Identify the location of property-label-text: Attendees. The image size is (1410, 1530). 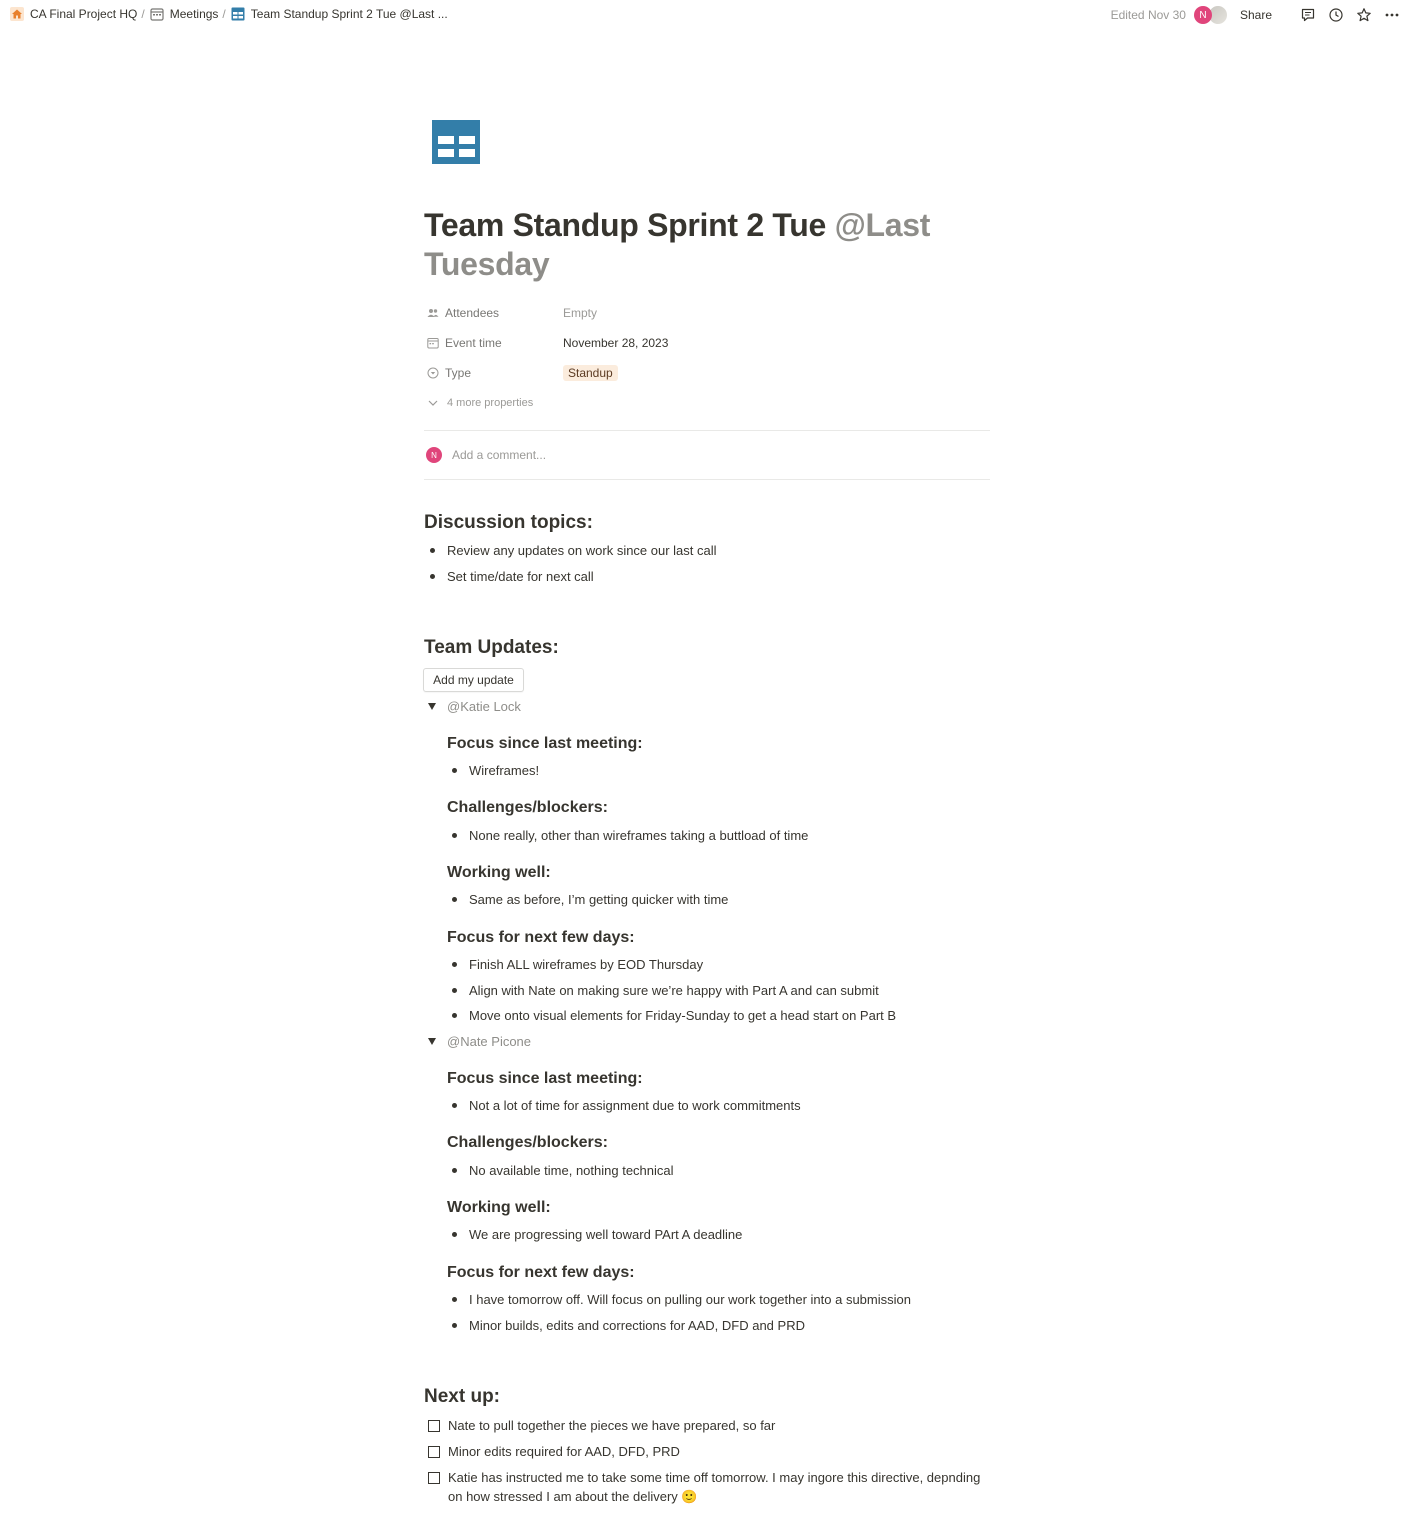
(472, 313).